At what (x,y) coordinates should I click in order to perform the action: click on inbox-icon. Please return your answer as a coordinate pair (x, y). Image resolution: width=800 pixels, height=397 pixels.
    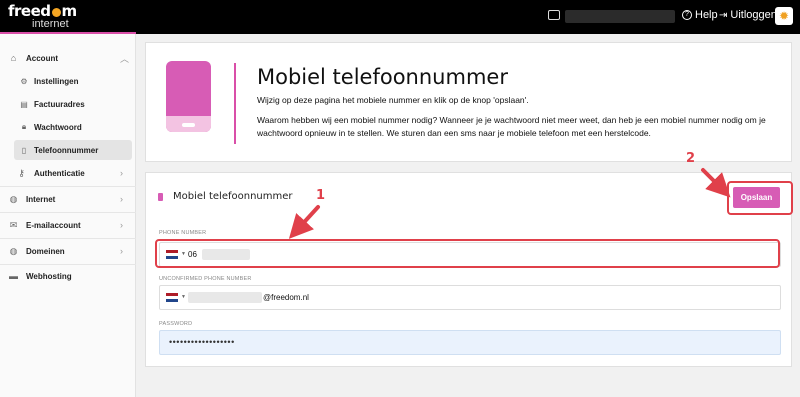
    Looking at the image, I should click on (554, 15).